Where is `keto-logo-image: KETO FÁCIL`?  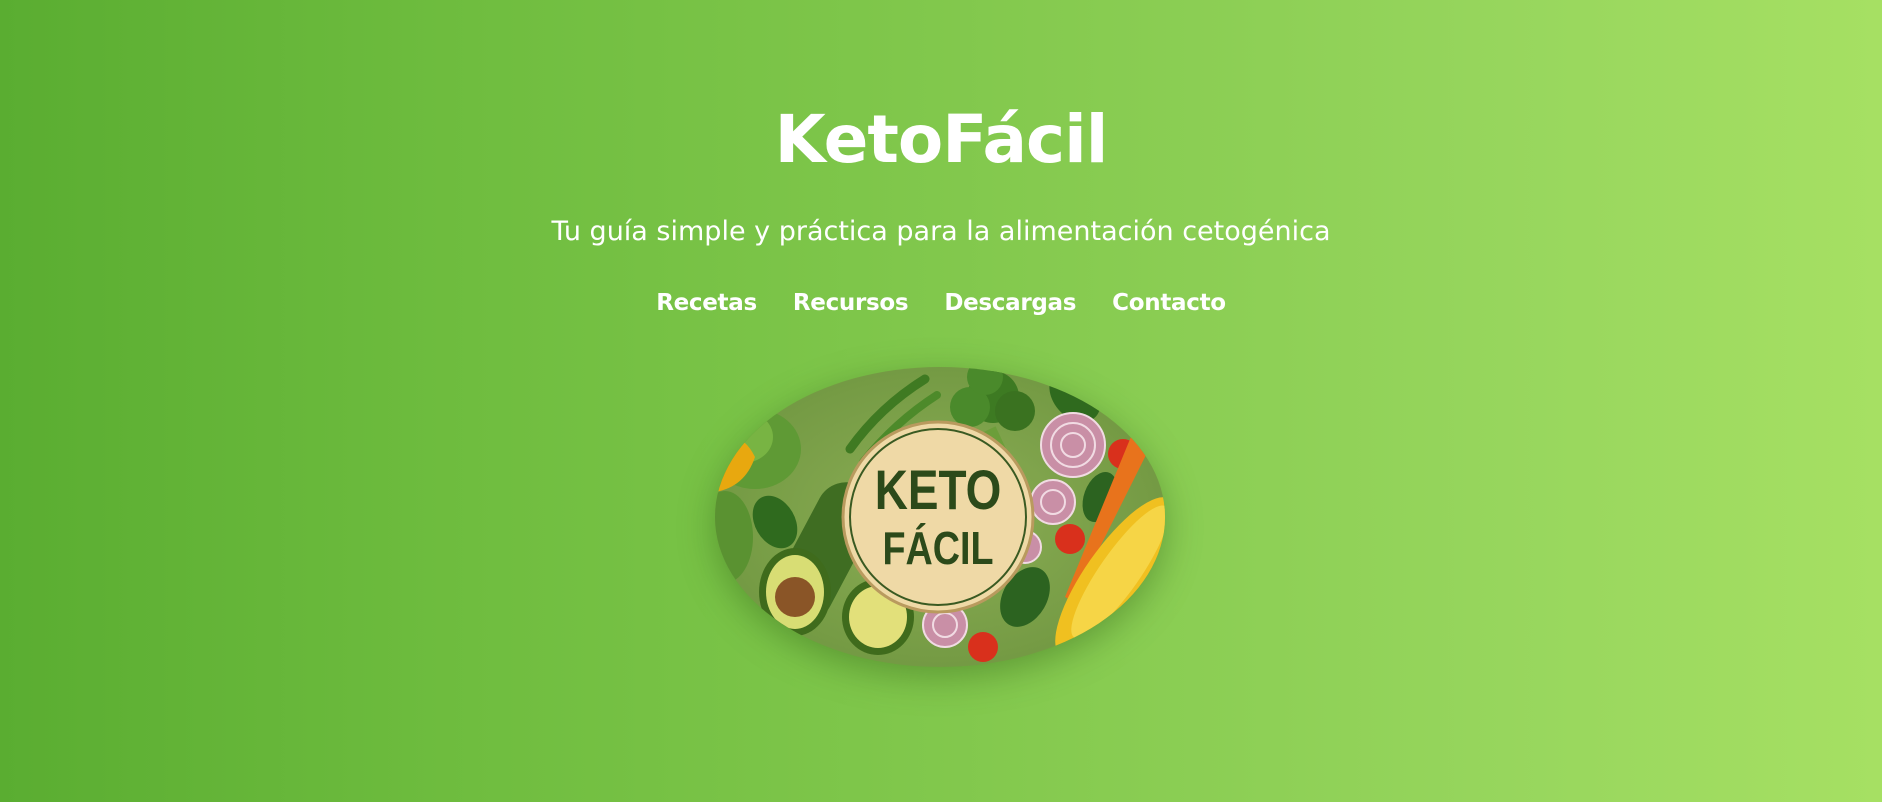
keto-logo-image: KETO FÁCIL is located at coordinates (940, 517).